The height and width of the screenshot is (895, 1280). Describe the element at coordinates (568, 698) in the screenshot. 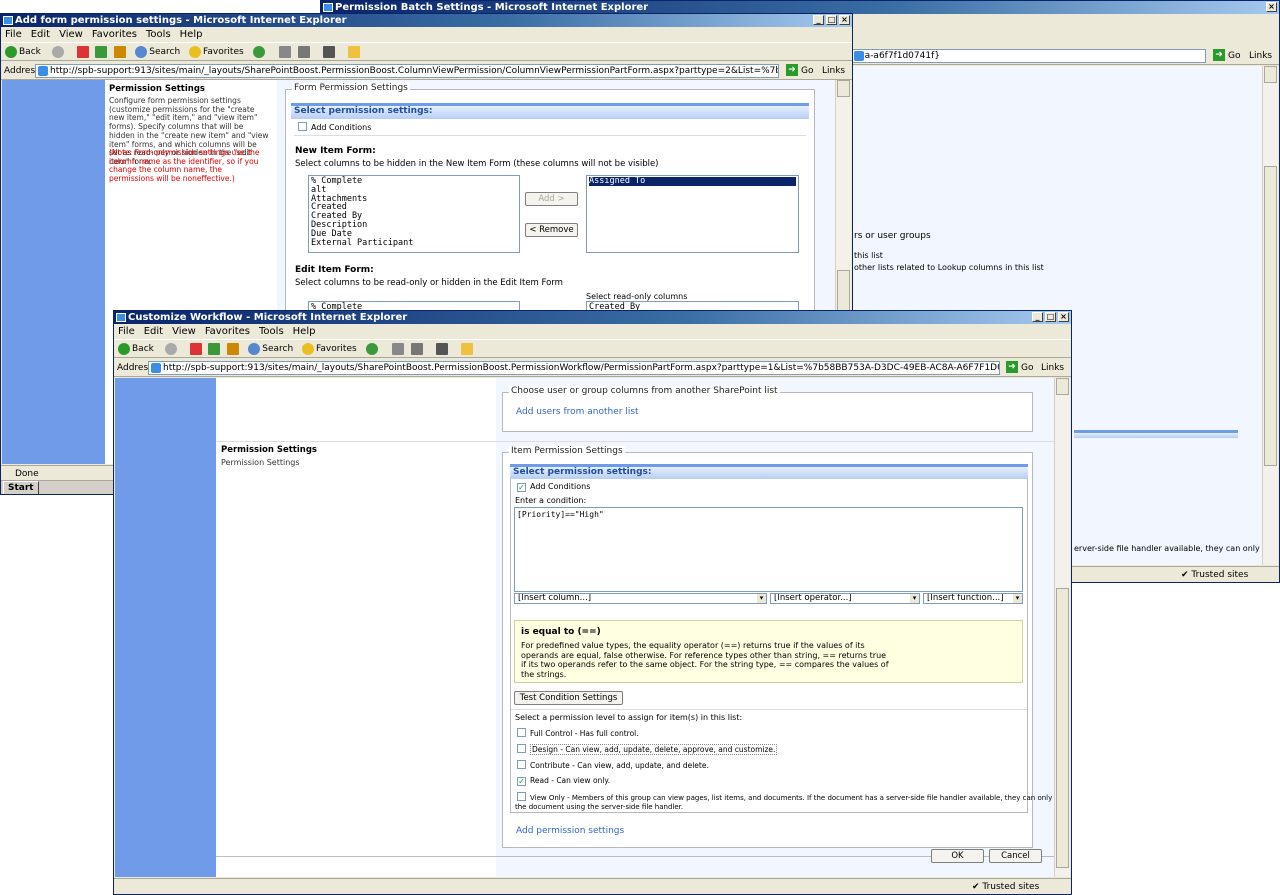

I see `test-condition-button: Test Condition Settings` at that location.